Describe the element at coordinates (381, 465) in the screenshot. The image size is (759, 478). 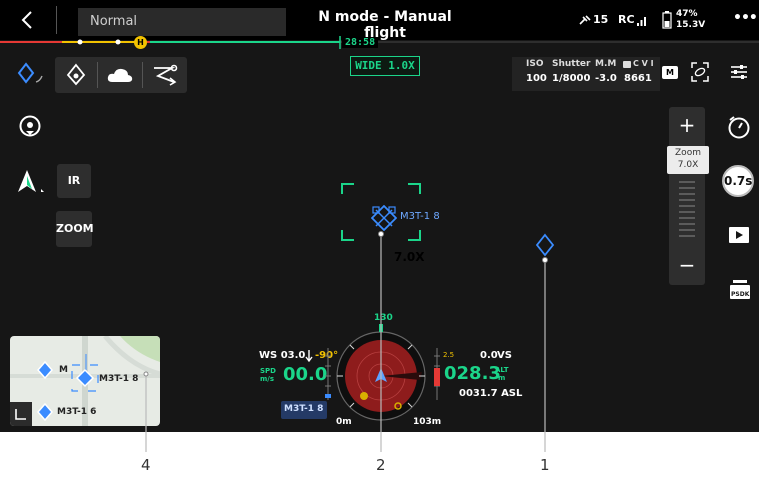
I see `callout-2: 2` at that location.